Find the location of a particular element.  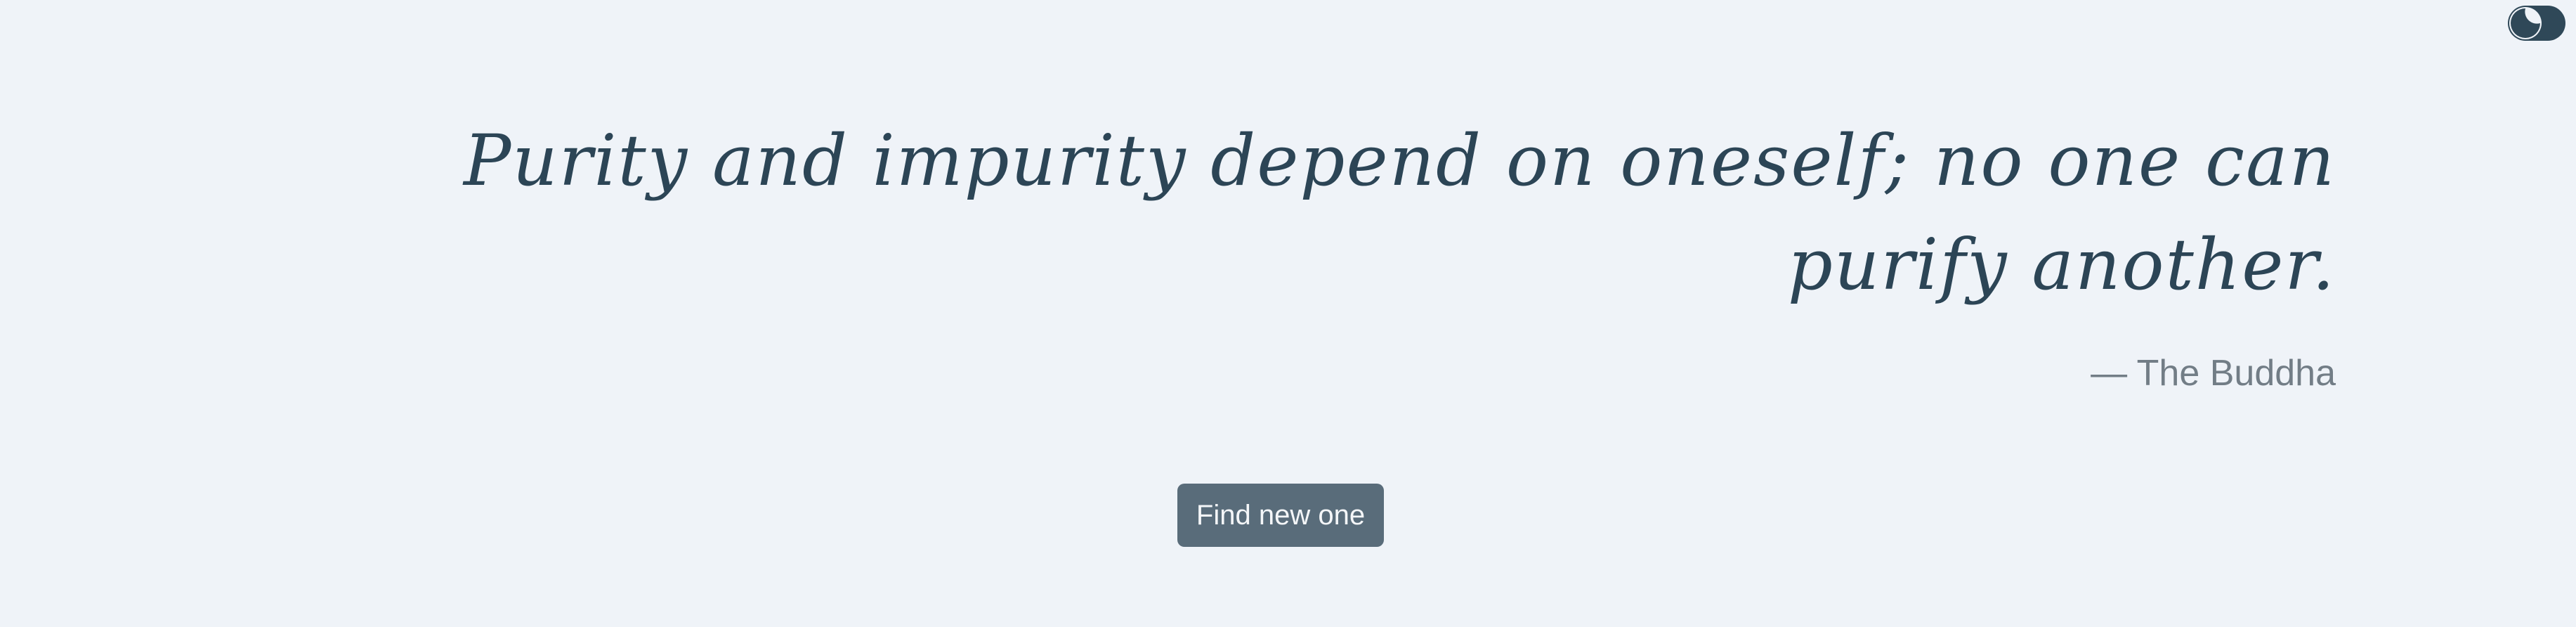

find-new-quote-button: Find new one is located at coordinates (1281, 515).